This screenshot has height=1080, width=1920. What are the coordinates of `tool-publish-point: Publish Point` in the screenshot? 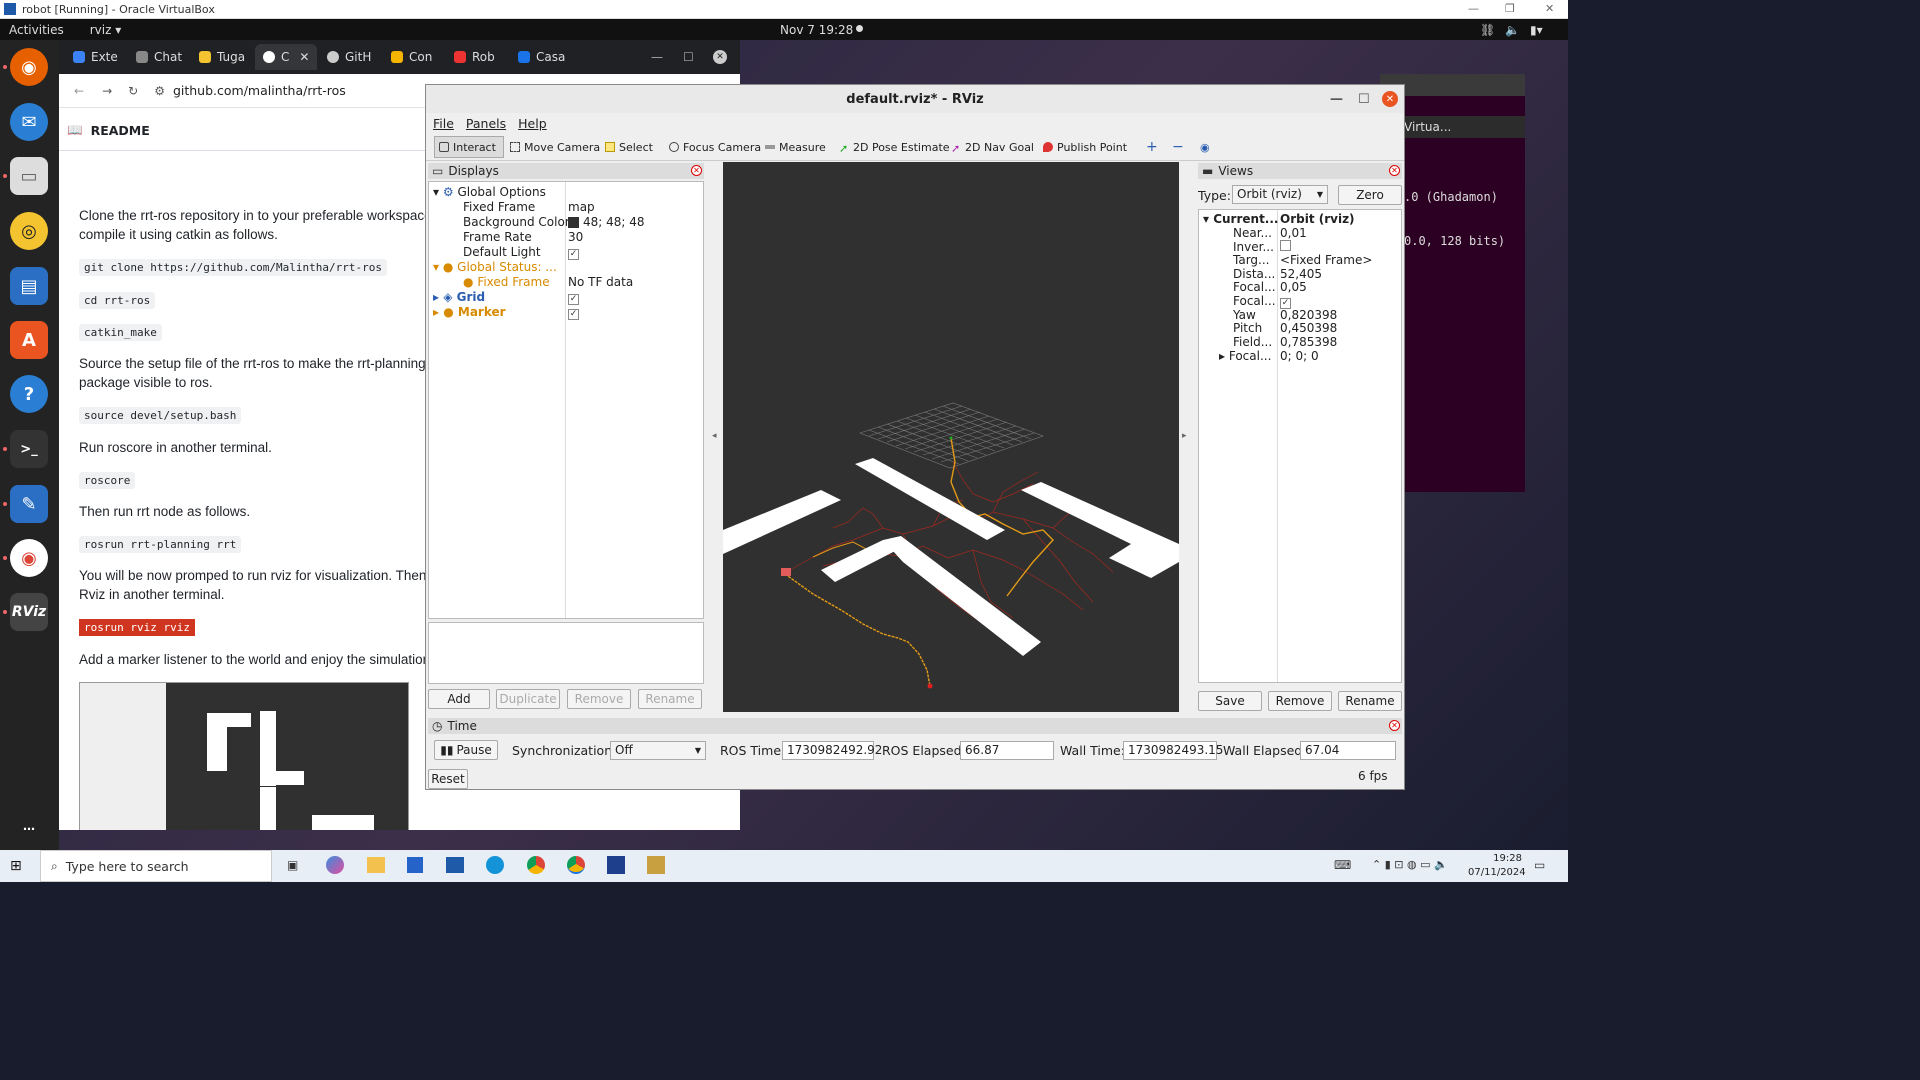 It's located at (1085, 147).